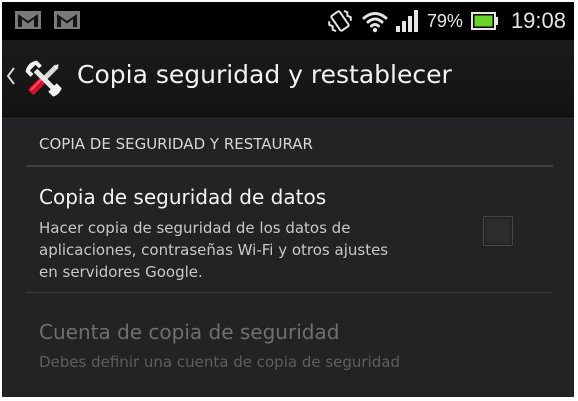 The height and width of the screenshot is (401, 578). I want to click on backup-account-title: Cuenta de copia de seguridad, so click(189, 332).